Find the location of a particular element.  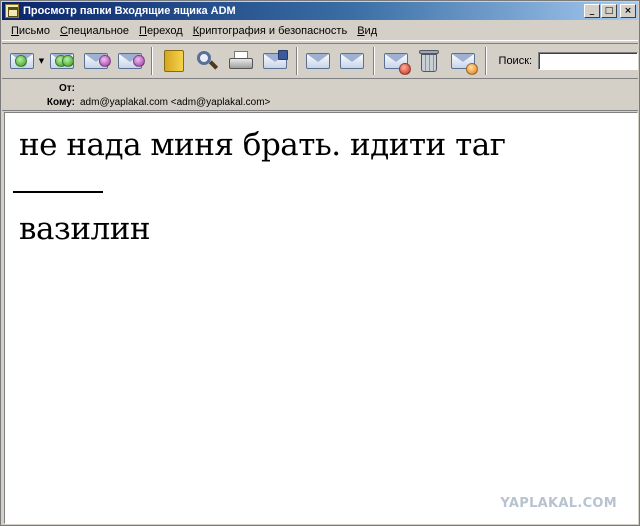

get-mail-button is located at coordinates (22, 61).